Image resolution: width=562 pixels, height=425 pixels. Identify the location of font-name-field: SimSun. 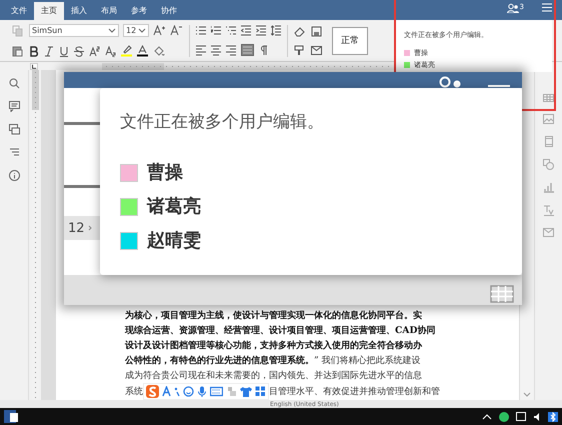
(74, 30).